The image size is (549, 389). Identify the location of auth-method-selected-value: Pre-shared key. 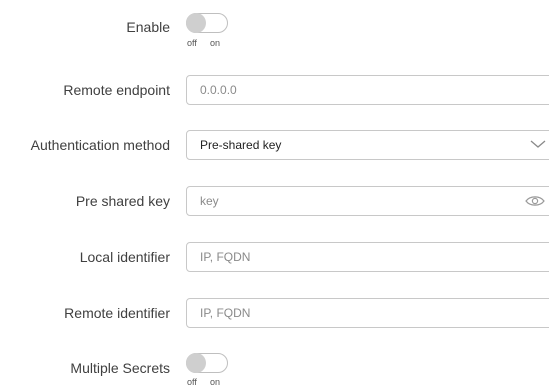
(241, 145).